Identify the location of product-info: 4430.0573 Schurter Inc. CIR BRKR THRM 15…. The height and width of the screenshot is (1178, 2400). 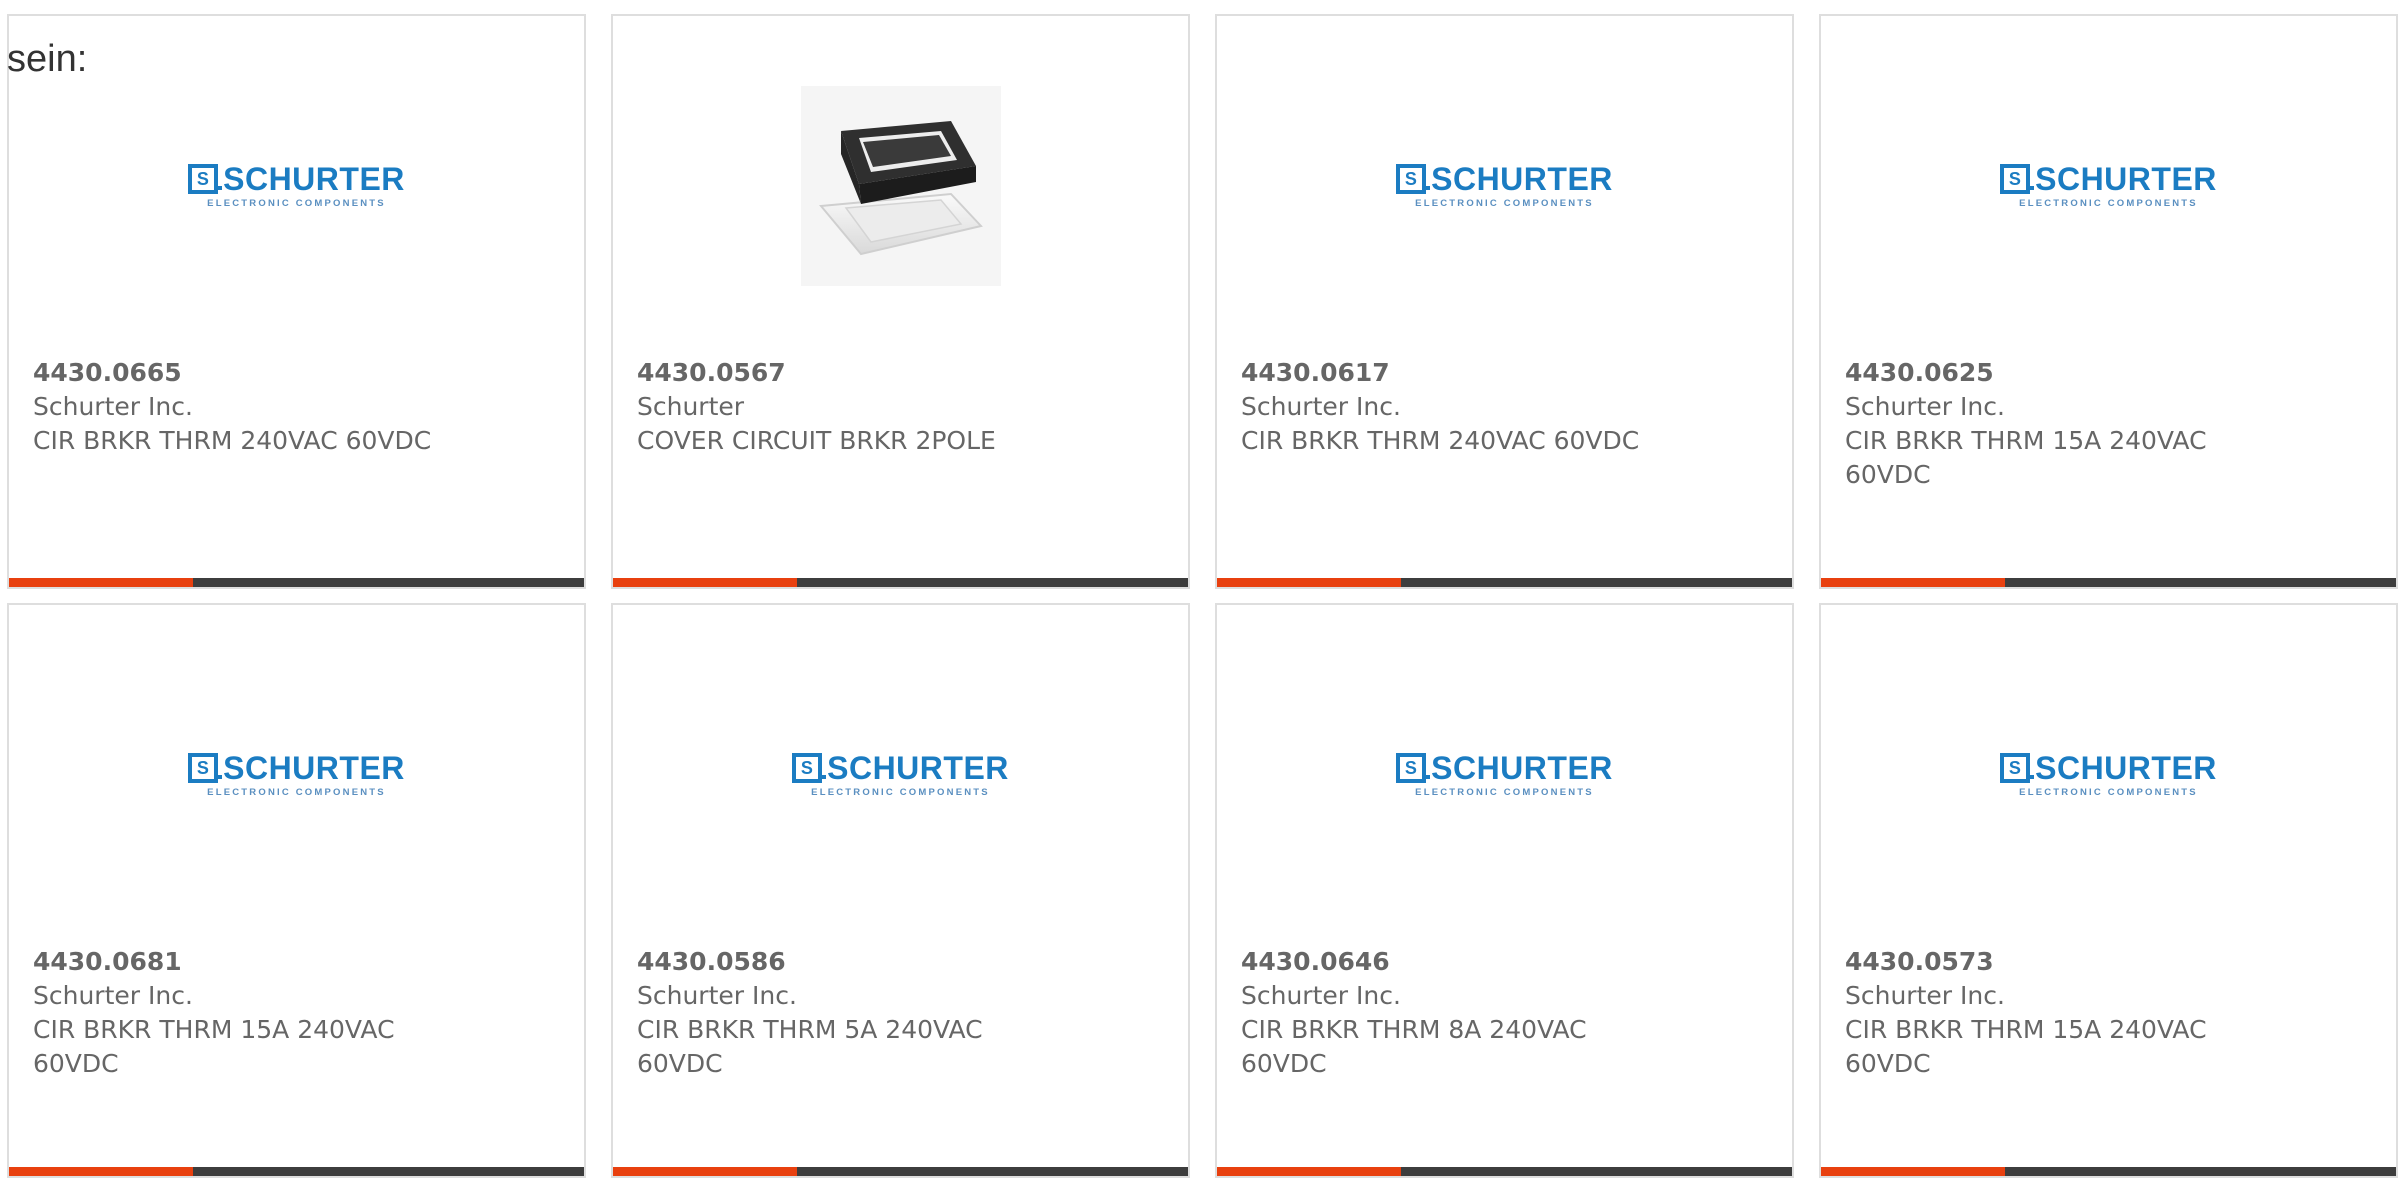
(2060, 1013).